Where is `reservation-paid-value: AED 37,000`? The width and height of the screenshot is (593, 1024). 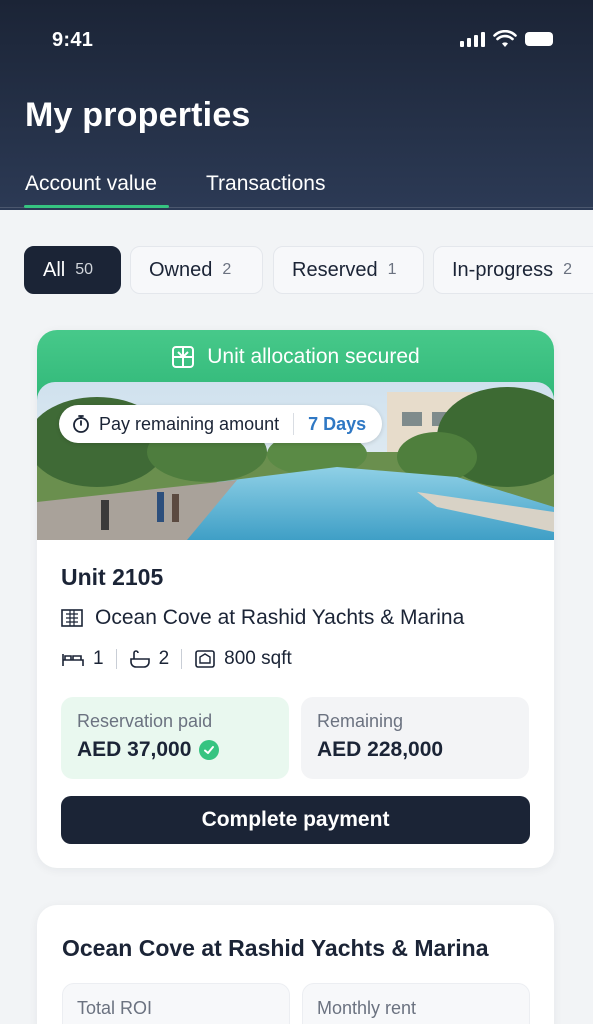 reservation-paid-value: AED 37,000 is located at coordinates (134, 749).